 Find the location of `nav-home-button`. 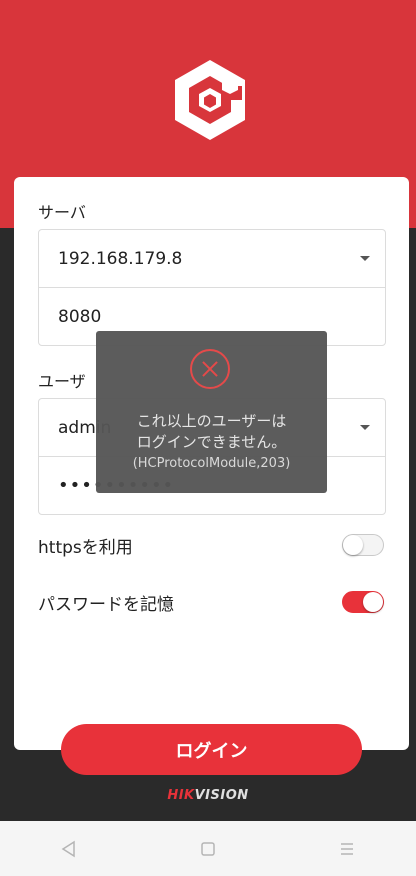

nav-home-button is located at coordinates (208, 849).